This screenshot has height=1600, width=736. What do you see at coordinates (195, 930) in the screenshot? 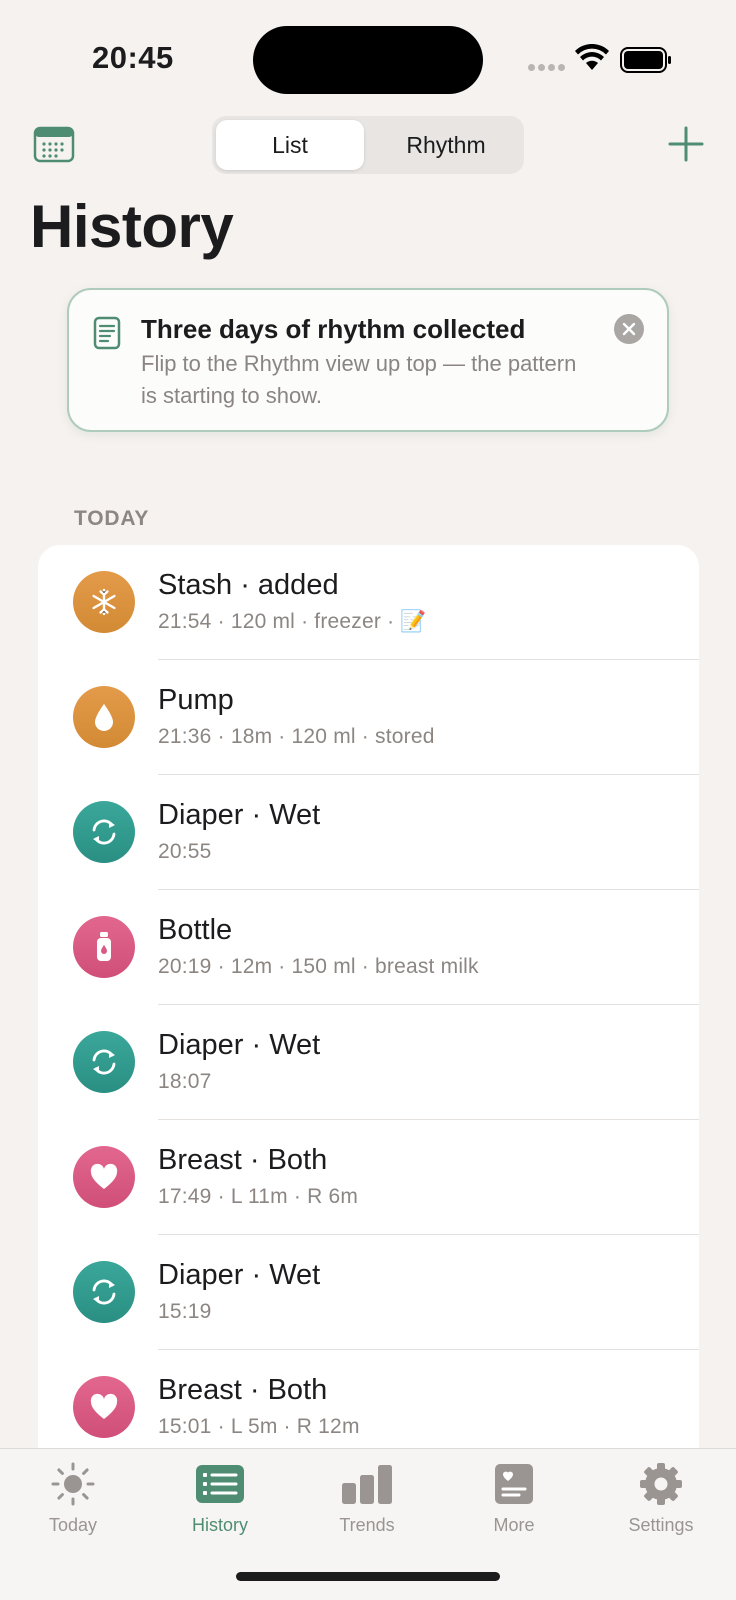
I see `entry-title: Bottle` at bounding box center [195, 930].